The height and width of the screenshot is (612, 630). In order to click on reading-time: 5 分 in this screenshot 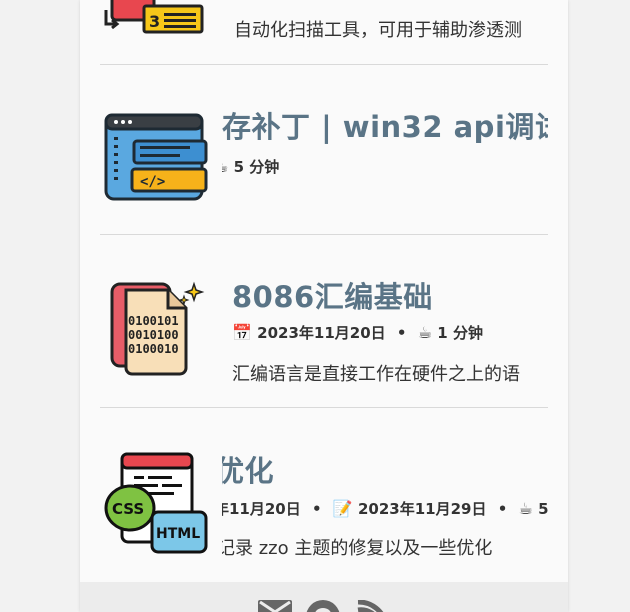, I will do `click(543, 509)`.